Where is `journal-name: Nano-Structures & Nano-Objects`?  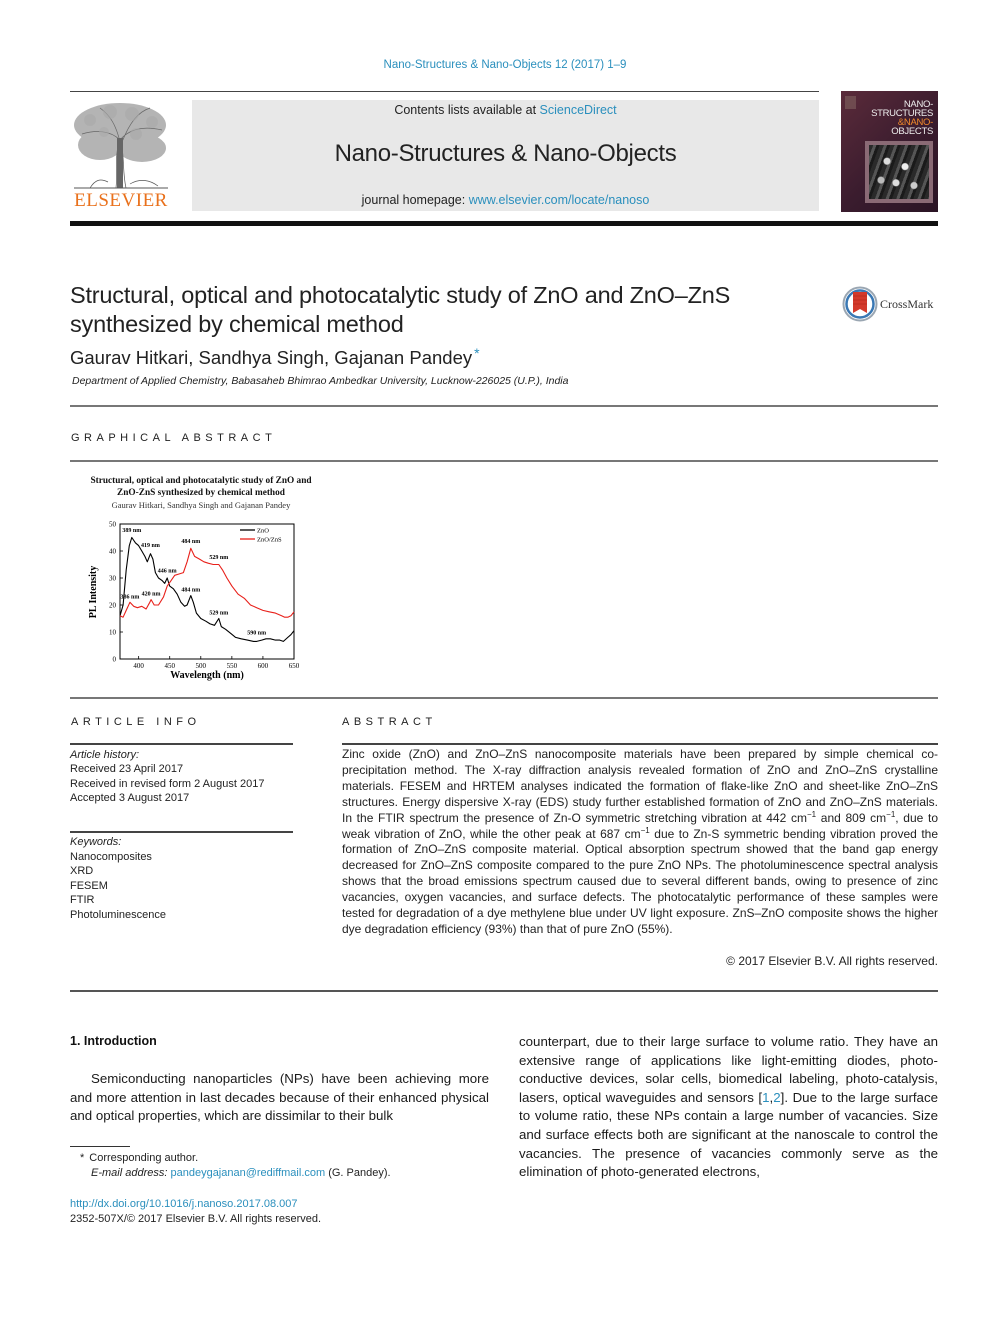
journal-name: Nano-Structures & Nano-Objects is located at coordinates (505, 153).